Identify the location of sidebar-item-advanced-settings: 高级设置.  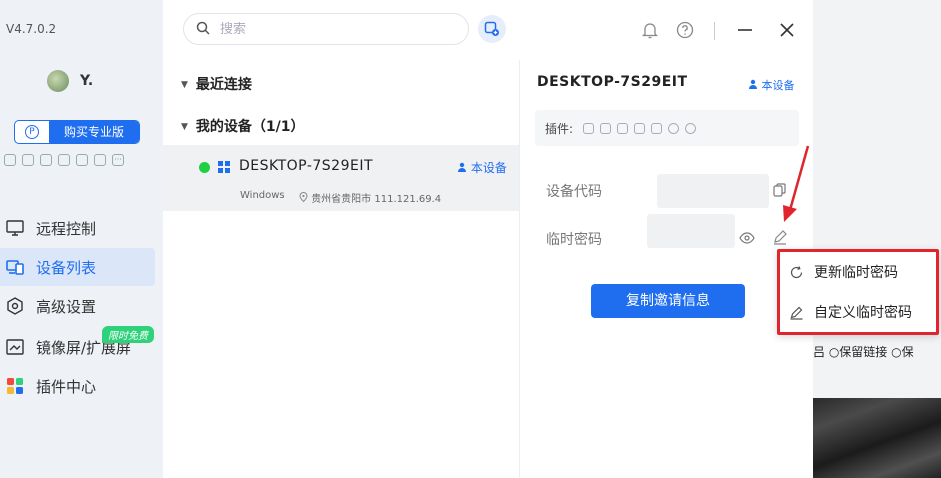
(77, 306).